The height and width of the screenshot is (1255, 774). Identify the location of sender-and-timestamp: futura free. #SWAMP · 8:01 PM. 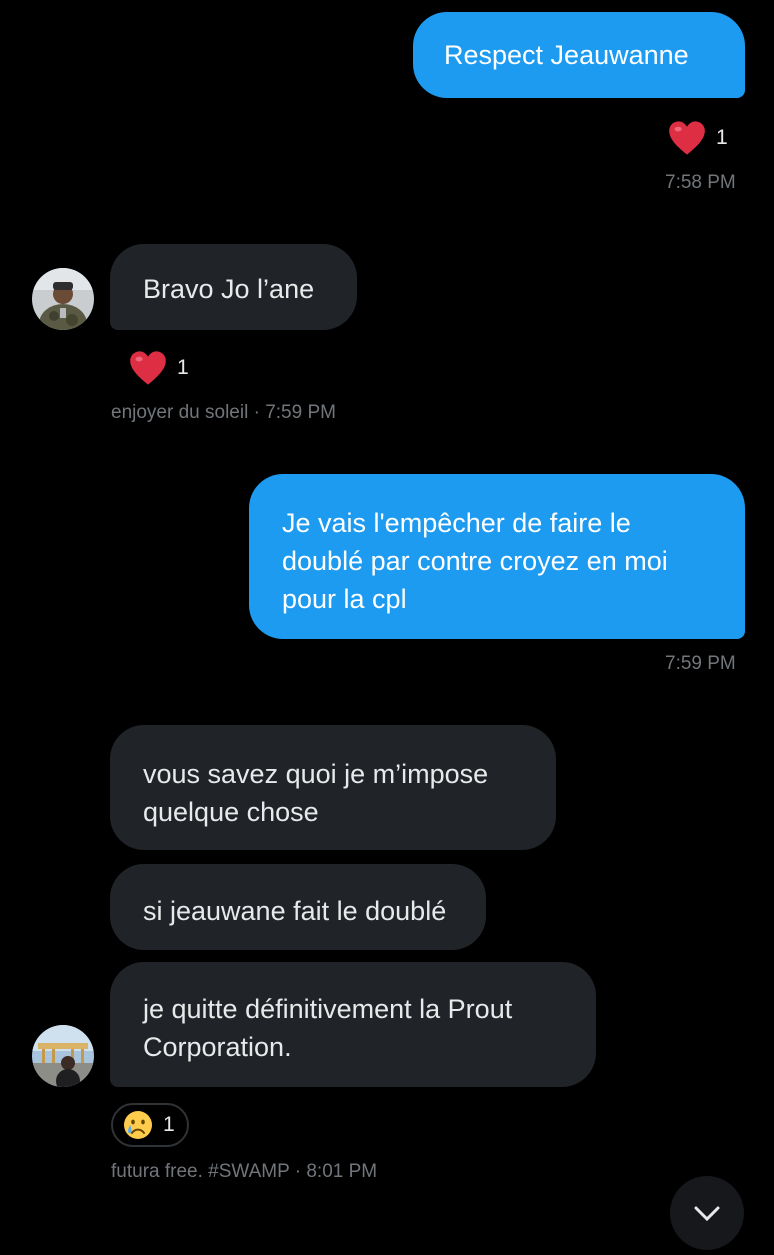
(244, 1171).